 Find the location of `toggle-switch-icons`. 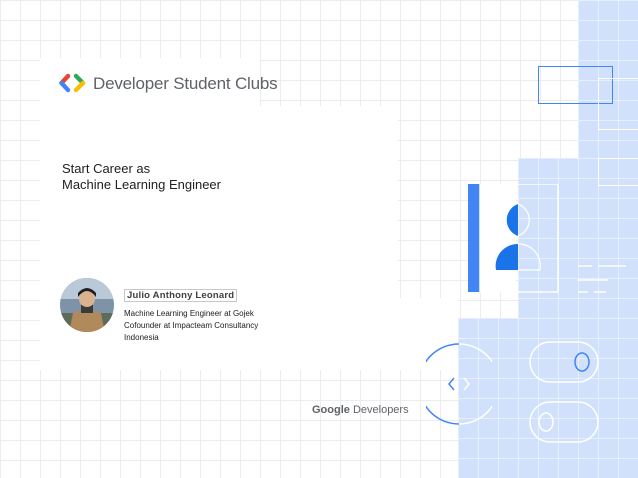

toggle-switch-icons is located at coordinates (564, 392).